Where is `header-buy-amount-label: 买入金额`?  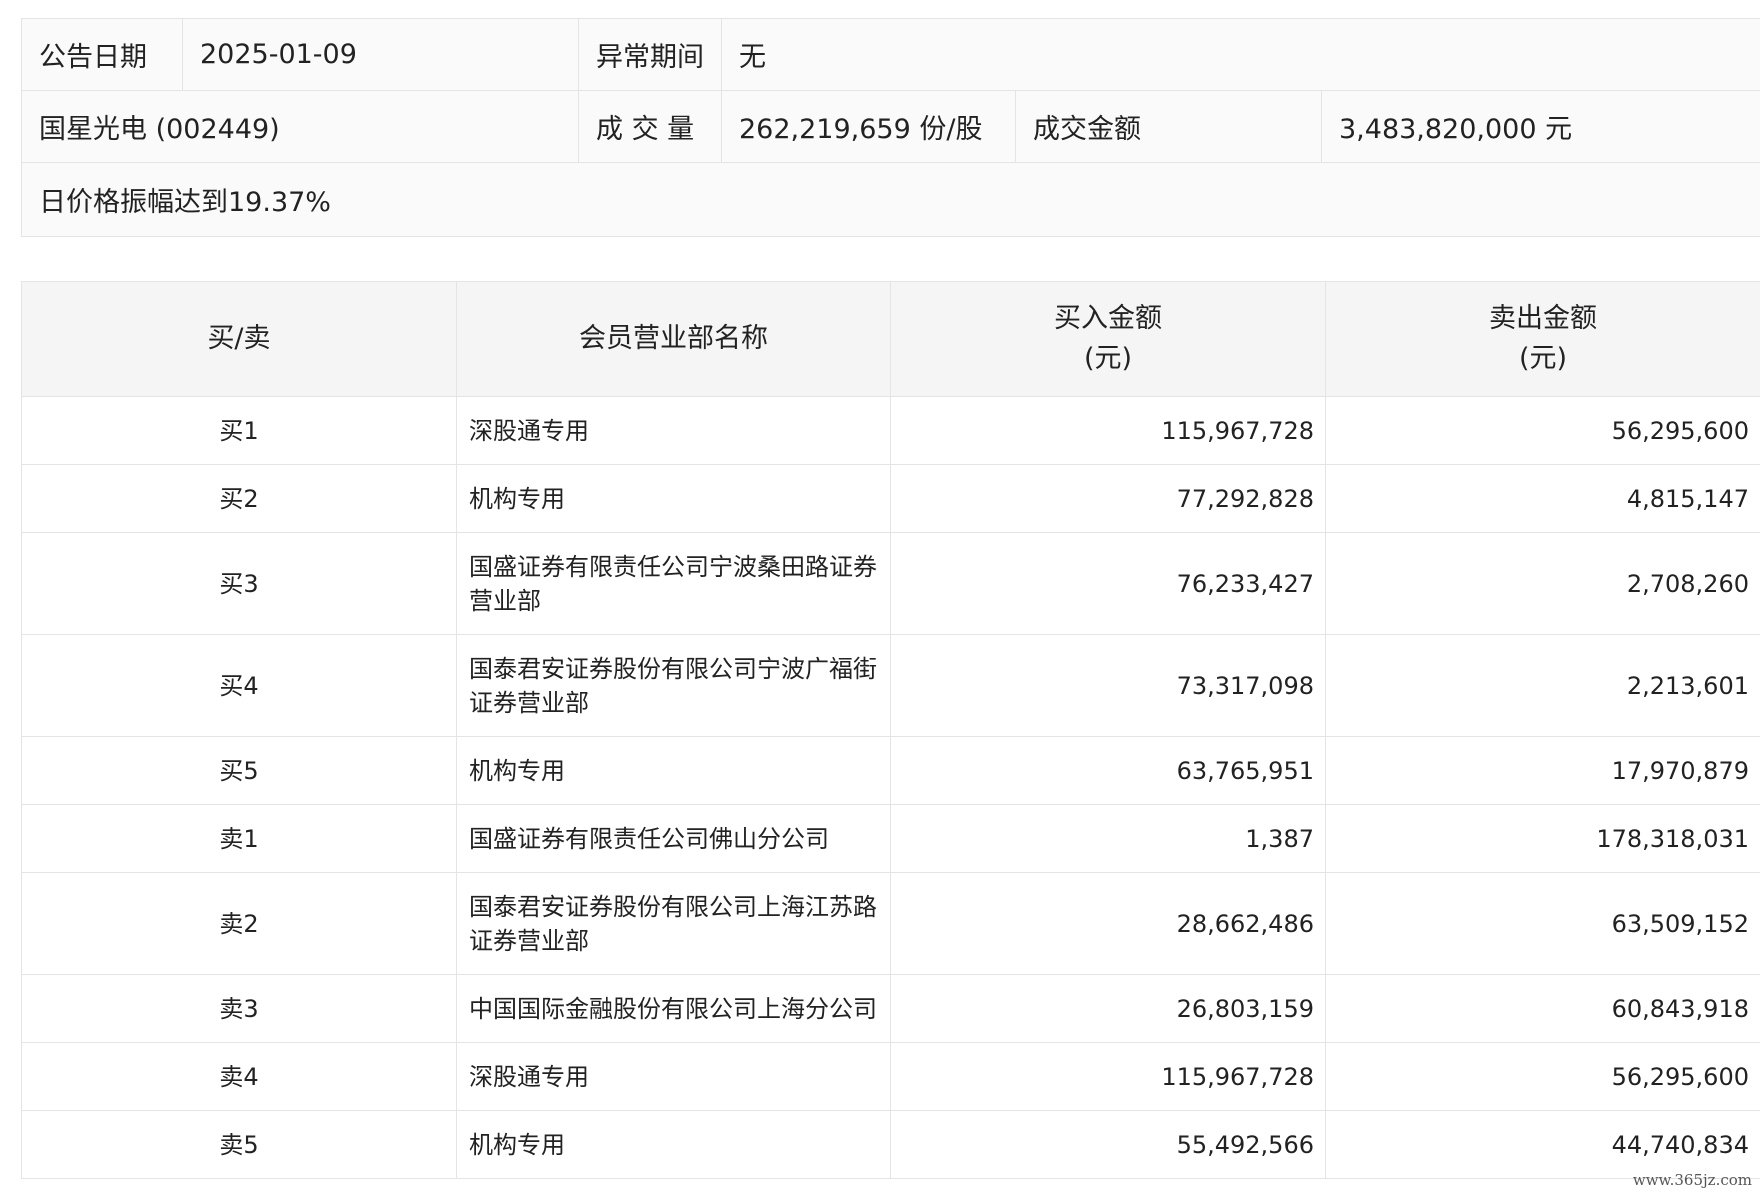
header-buy-amount-label: 买入金额 is located at coordinates (1108, 318).